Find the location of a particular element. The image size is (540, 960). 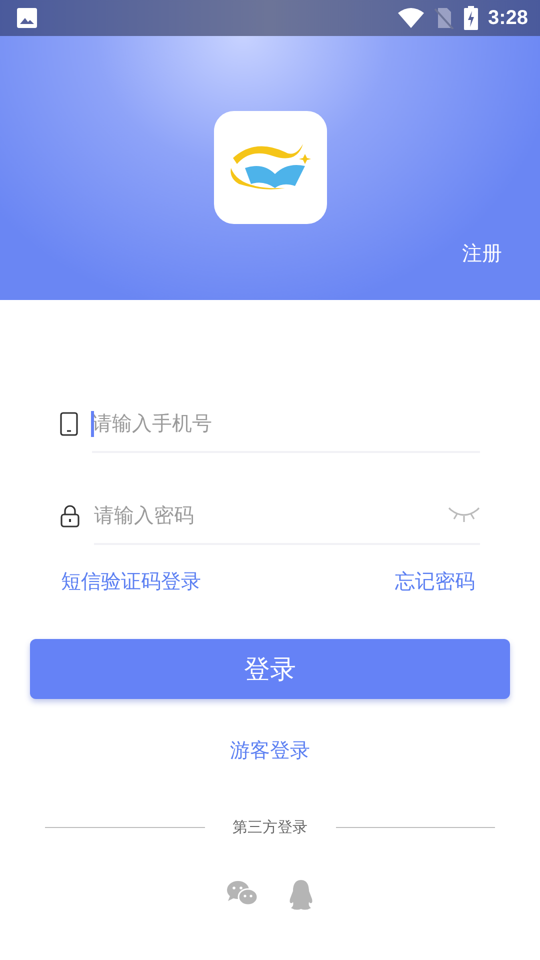

password-field: 请输入密码 is located at coordinates (271, 515).